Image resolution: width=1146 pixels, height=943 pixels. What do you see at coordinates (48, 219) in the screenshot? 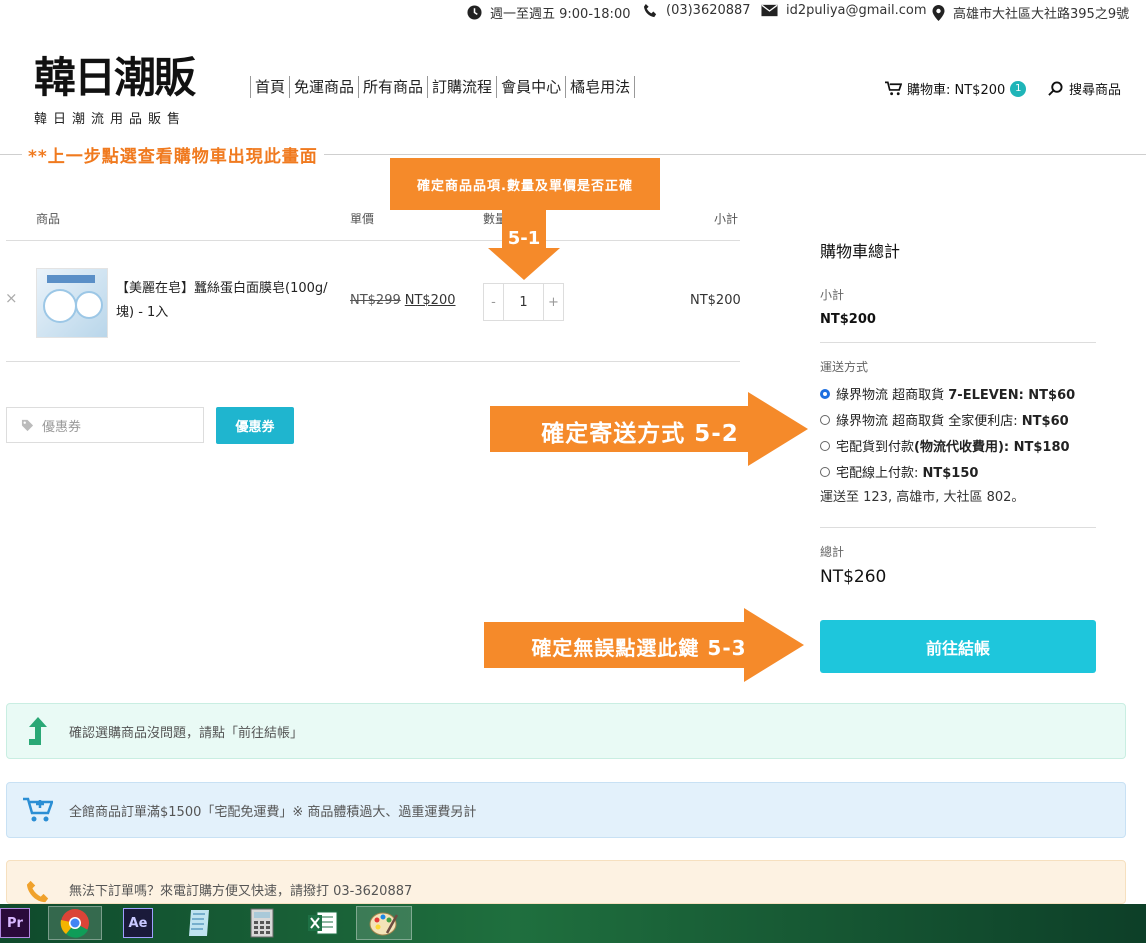
I see `col-header-product: 商品` at bounding box center [48, 219].